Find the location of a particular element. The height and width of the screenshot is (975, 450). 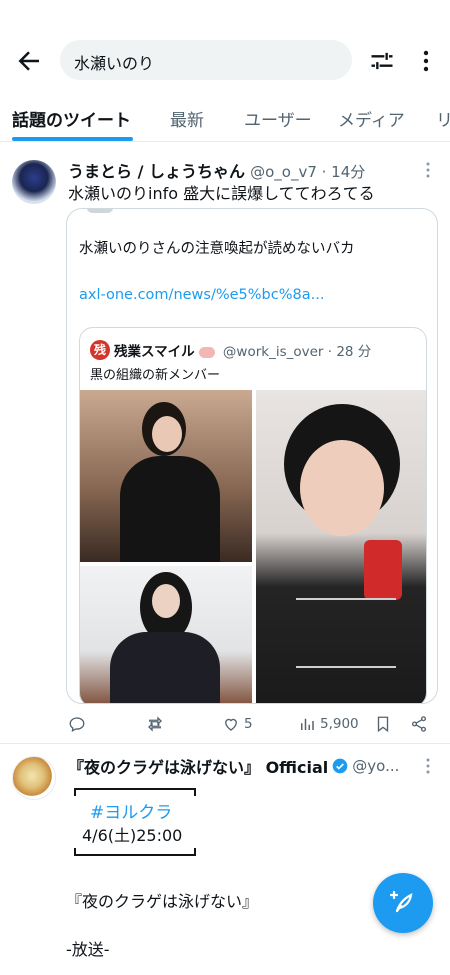

tweet-text-title: 『夜のクラゲは泳げない』 is located at coordinates (162, 901).